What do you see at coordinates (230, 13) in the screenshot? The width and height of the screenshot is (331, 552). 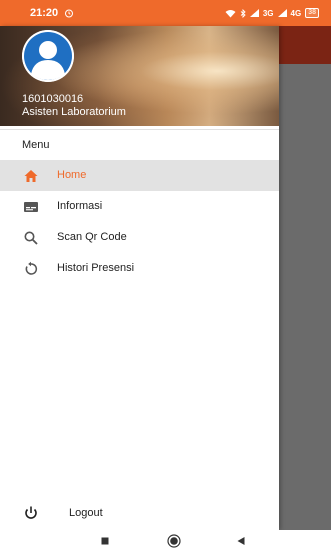 I see `wifi-icon` at bounding box center [230, 13].